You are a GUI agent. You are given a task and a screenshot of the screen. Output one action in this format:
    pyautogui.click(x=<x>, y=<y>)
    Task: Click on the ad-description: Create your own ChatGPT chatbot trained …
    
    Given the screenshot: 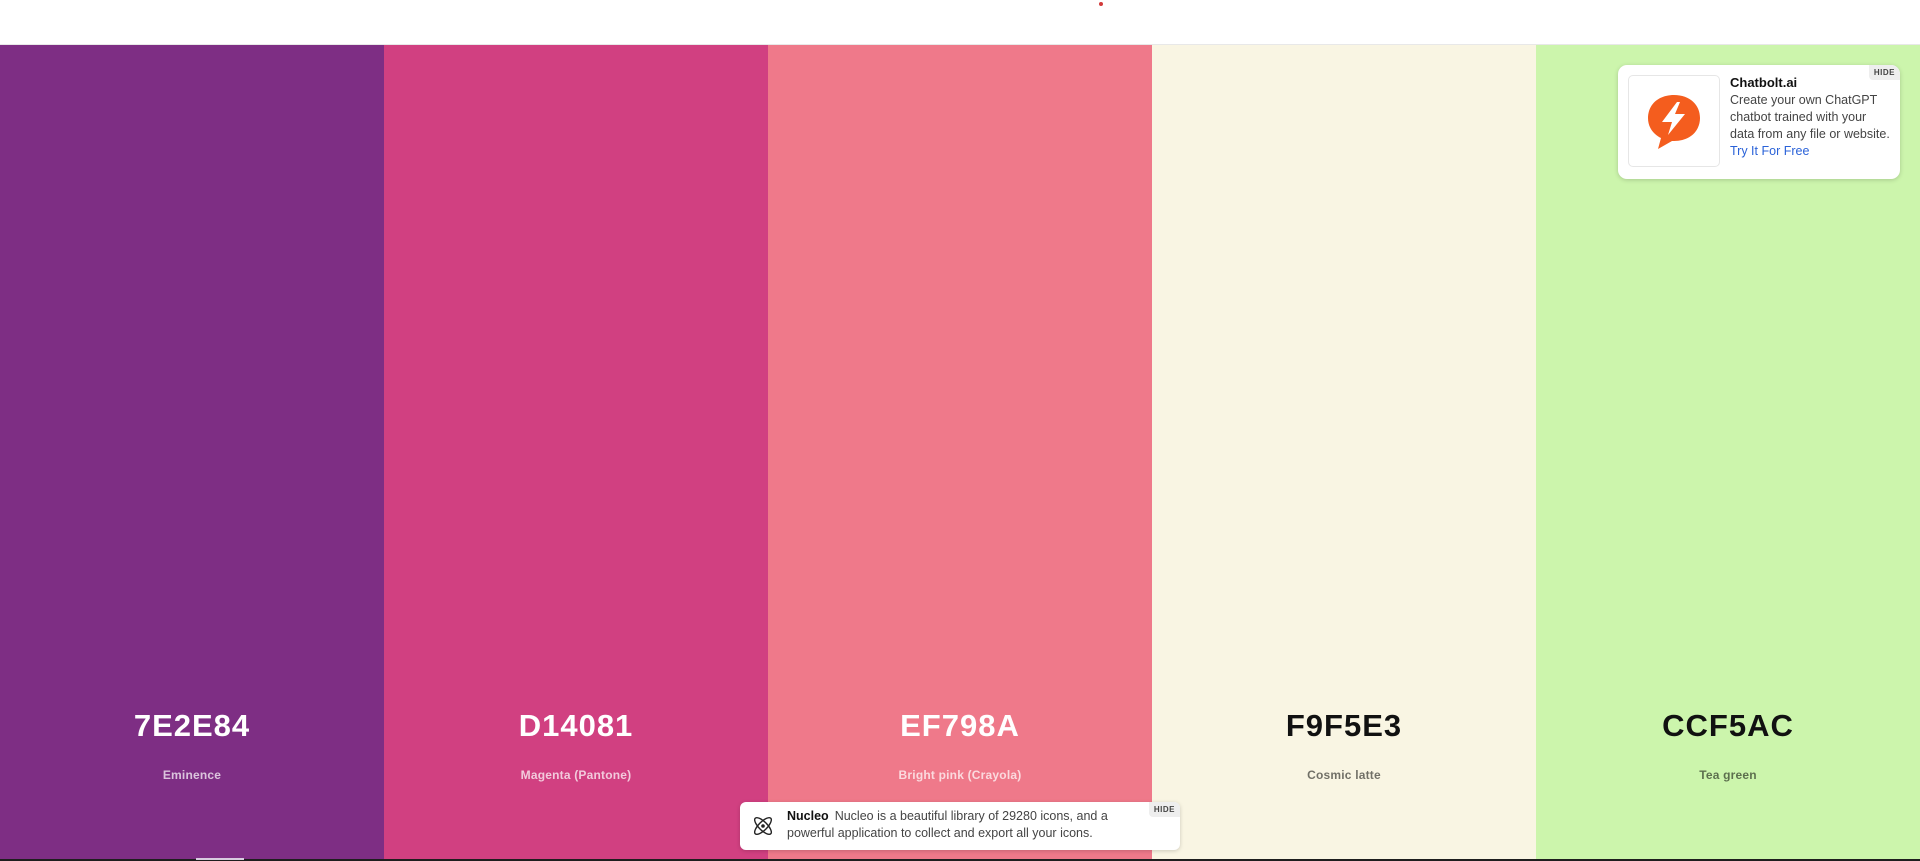 What is the action you would take?
    pyautogui.click(x=1810, y=126)
    